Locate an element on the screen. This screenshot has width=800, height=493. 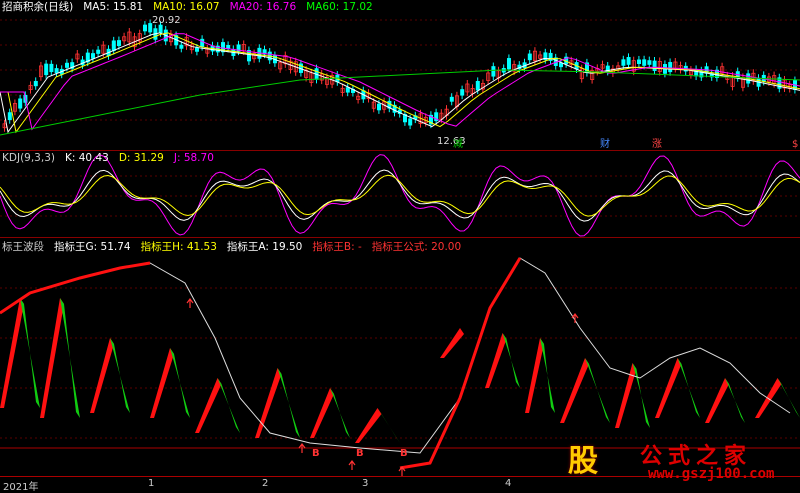
watermark-logo: 股 公式之家 www.gszj100.com is located at coordinates (680, 463).